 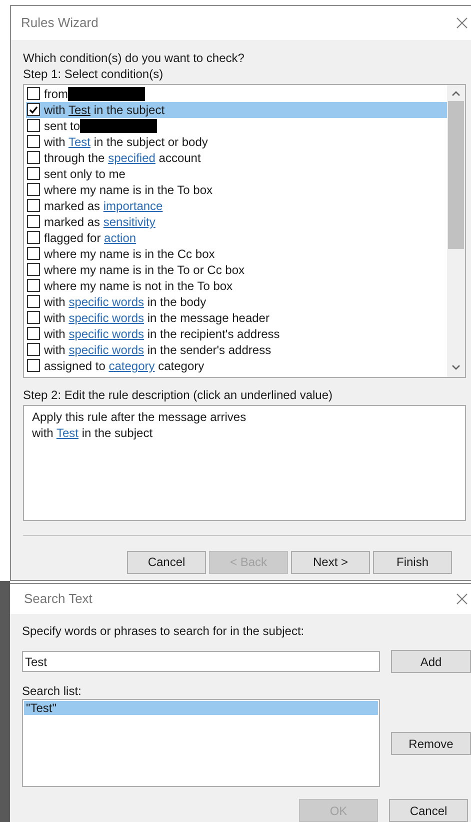 I want to click on condition-row: sent only to me, so click(x=236, y=174).